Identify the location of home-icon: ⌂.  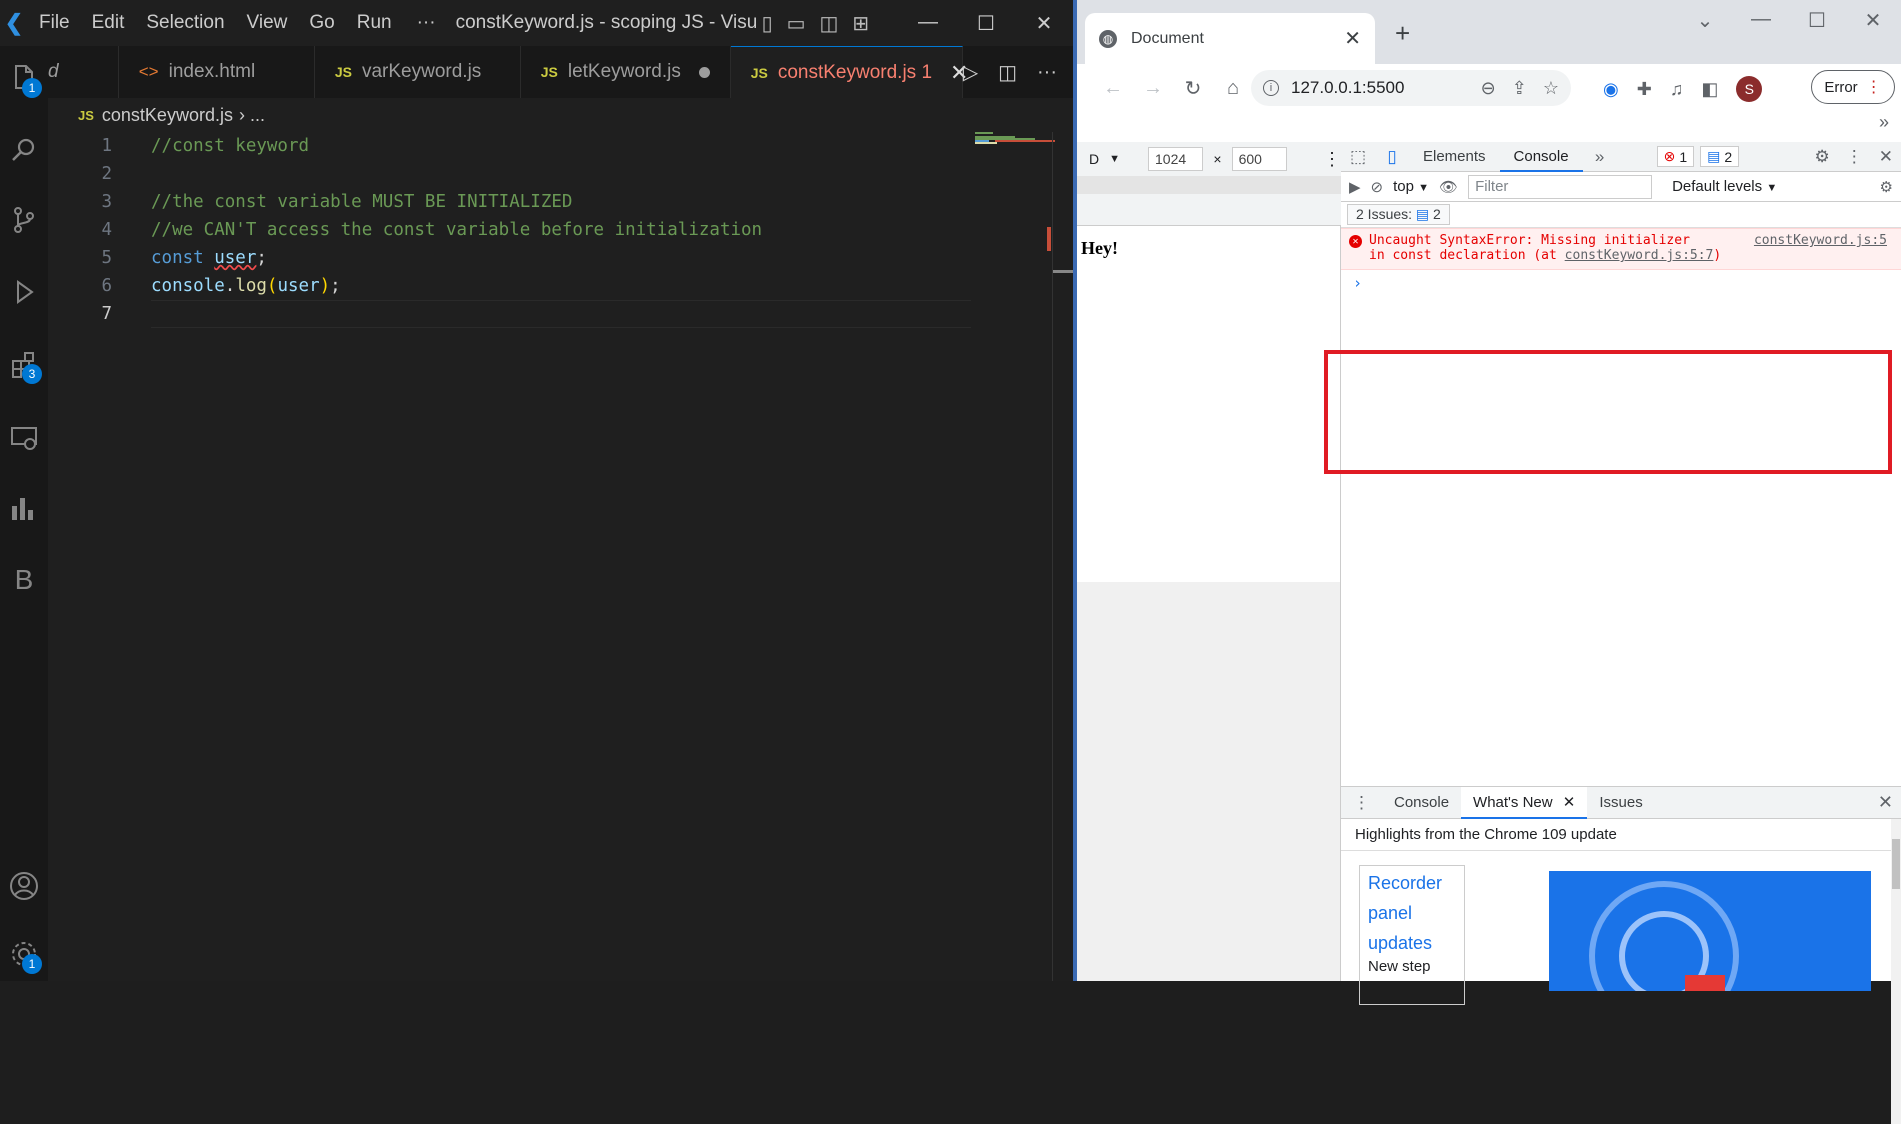
(1233, 88).